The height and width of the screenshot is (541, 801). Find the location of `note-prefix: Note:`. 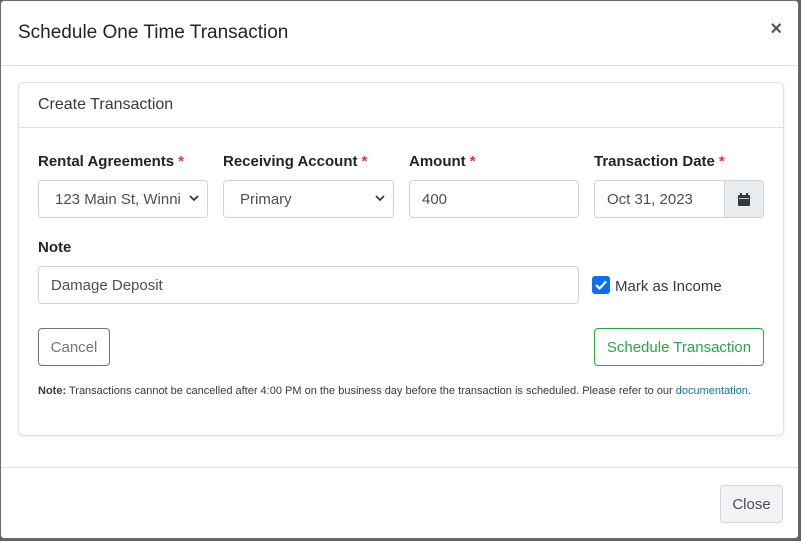

note-prefix: Note: is located at coordinates (52, 391).